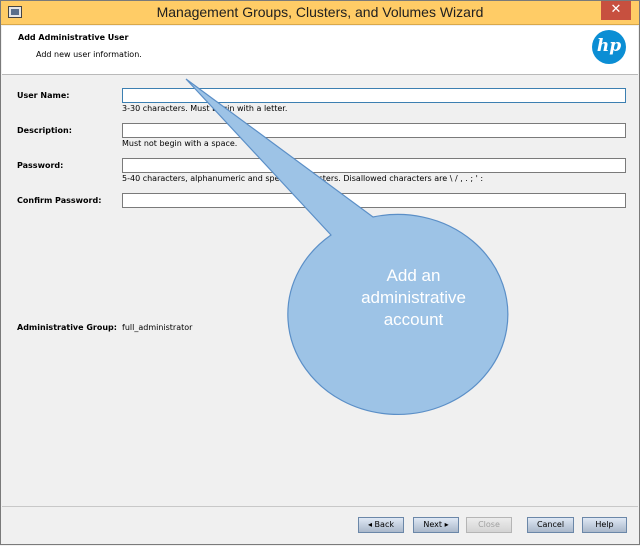 The width and height of the screenshot is (640, 546). What do you see at coordinates (489, 525) in the screenshot?
I see `close-button: Close` at bounding box center [489, 525].